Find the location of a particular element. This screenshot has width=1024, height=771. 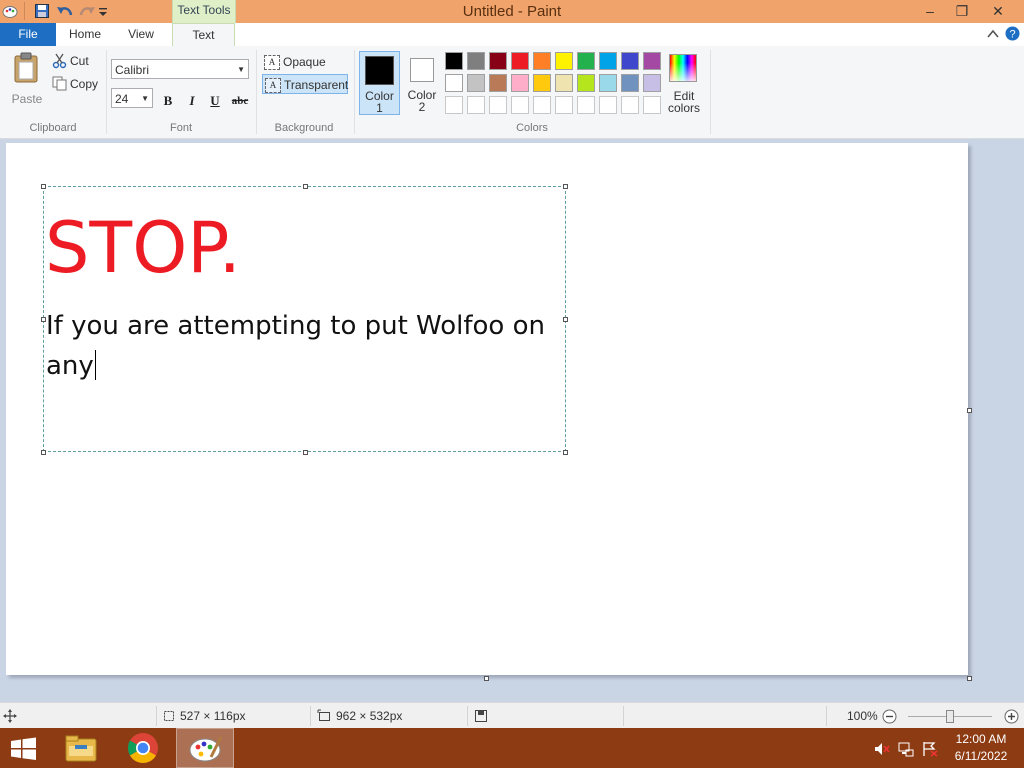

maximize-button: ❐ is located at coordinates (962, 11).